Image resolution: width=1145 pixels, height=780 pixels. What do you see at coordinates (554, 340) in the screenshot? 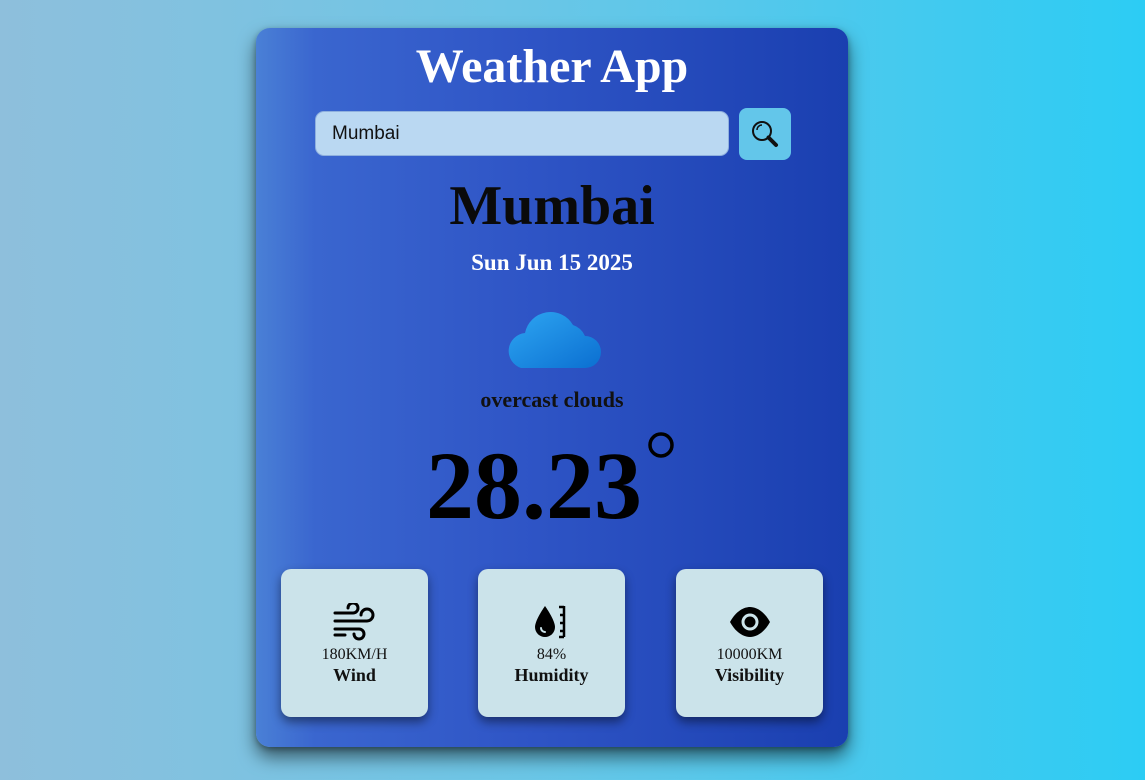
I see `cloud-icon` at bounding box center [554, 340].